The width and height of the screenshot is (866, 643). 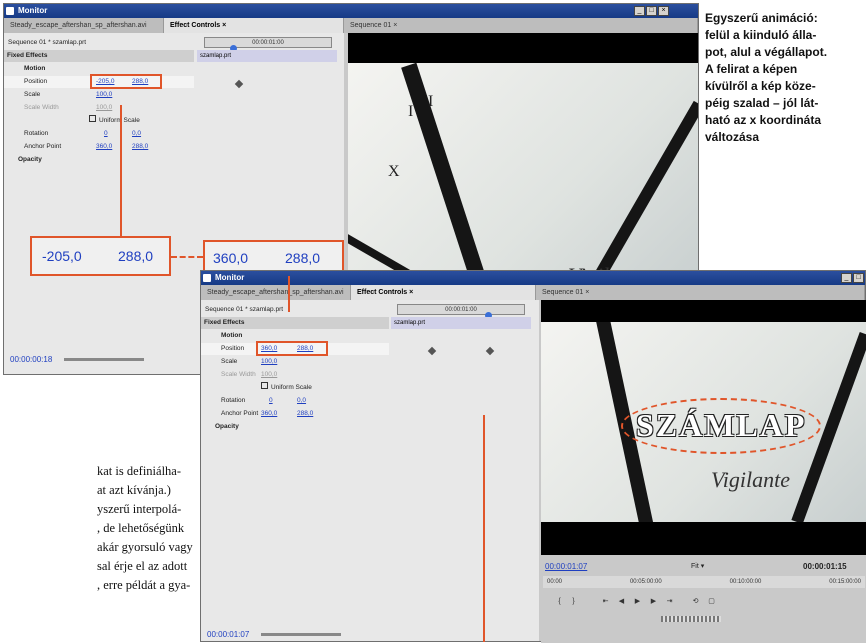 What do you see at coordinates (244, 309) in the screenshot?
I see `sequence-label: Sequence 01 * szamlap.prt` at bounding box center [244, 309].